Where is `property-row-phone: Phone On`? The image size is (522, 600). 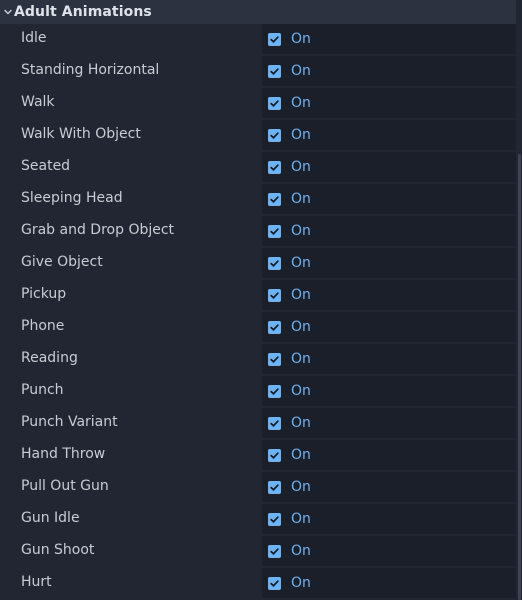
property-row-phone: Phone On is located at coordinates (258, 328).